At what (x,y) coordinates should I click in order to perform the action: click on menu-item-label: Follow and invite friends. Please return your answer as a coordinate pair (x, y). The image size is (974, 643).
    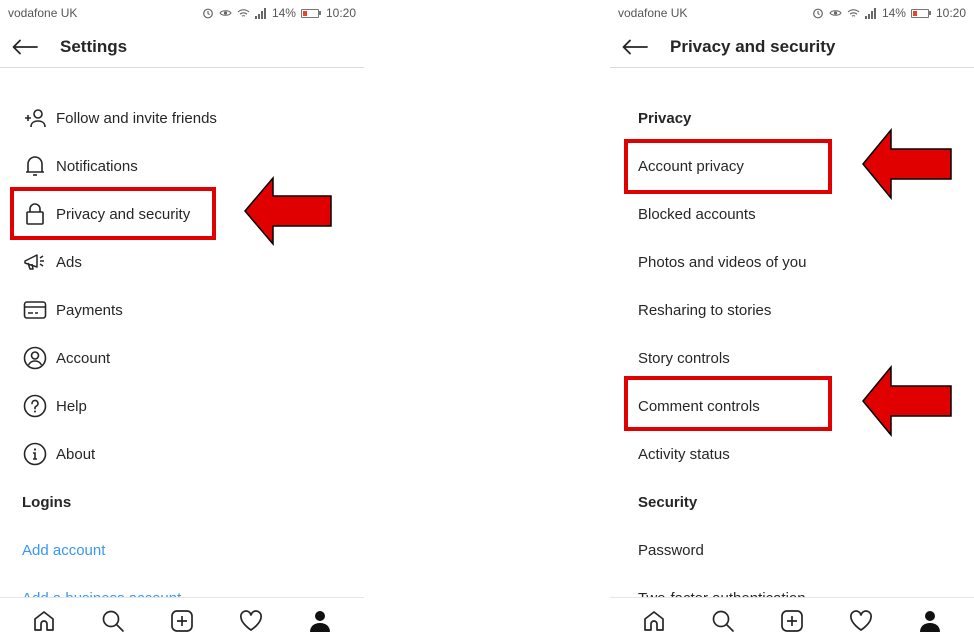
    Looking at the image, I should click on (136, 118).